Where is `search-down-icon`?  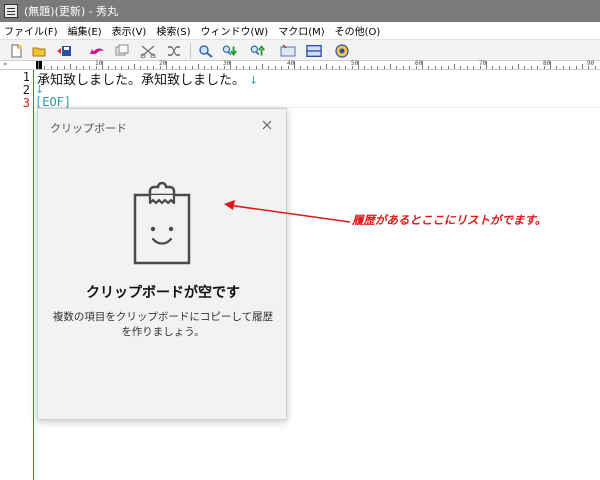 search-down-icon is located at coordinates (230, 51).